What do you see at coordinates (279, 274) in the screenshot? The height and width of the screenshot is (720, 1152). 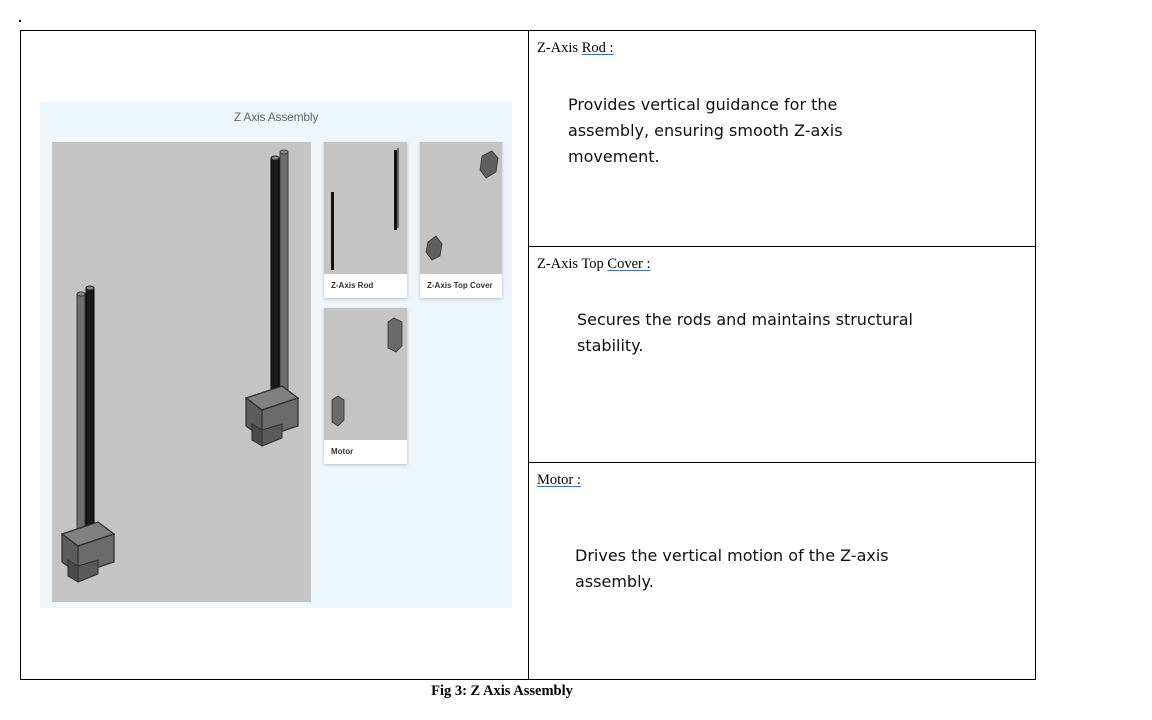 I see `right-rod-pair` at bounding box center [279, 274].